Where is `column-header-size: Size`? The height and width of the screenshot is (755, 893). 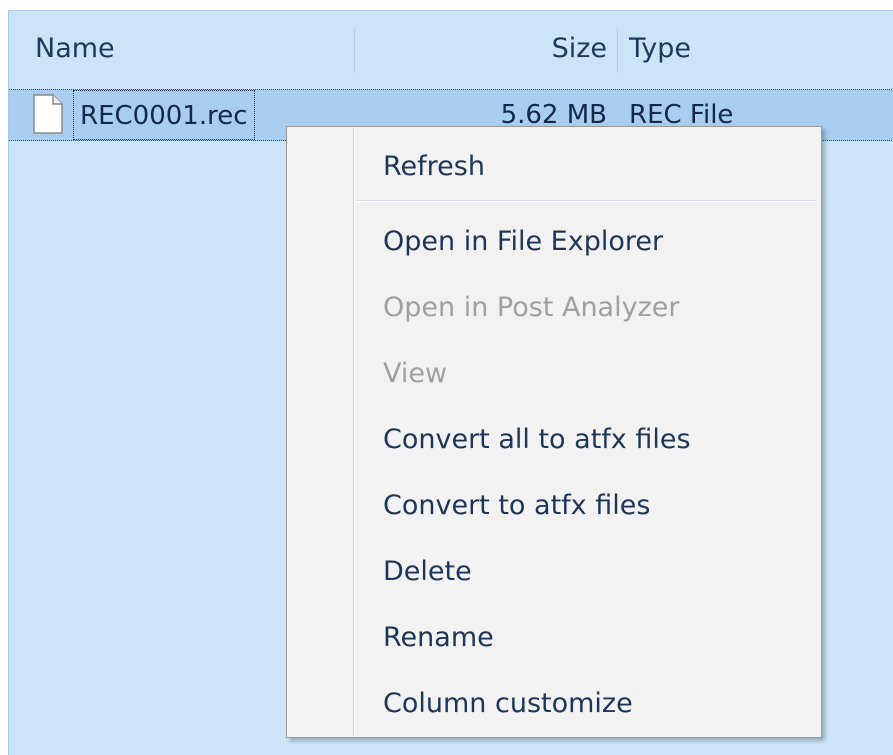
column-header-size: Size is located at coordinates (482, 49).